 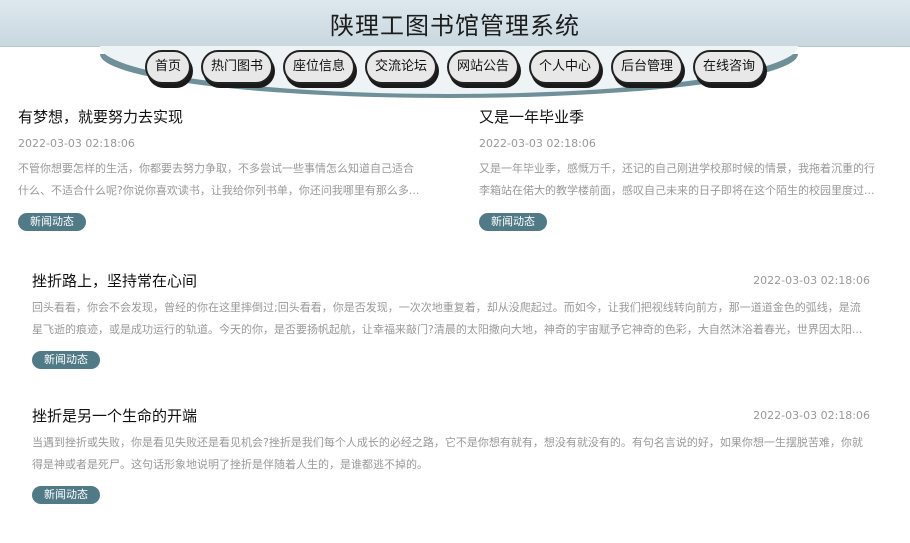 I want to click on nav-admin: 后台管理, so click(x=647, y=67).